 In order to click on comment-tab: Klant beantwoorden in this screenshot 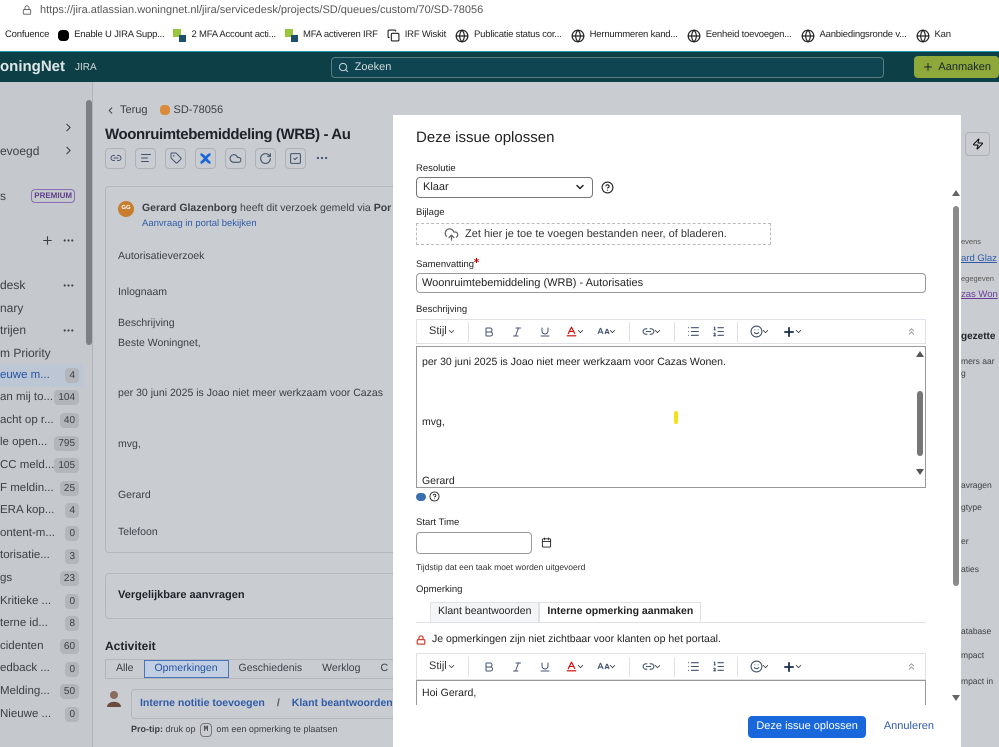, I will do `click(485, 612)`.